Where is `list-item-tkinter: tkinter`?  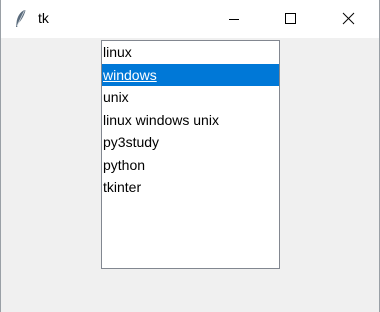
list-item-tkinter: tkinter is located at coordinates (190, 187).